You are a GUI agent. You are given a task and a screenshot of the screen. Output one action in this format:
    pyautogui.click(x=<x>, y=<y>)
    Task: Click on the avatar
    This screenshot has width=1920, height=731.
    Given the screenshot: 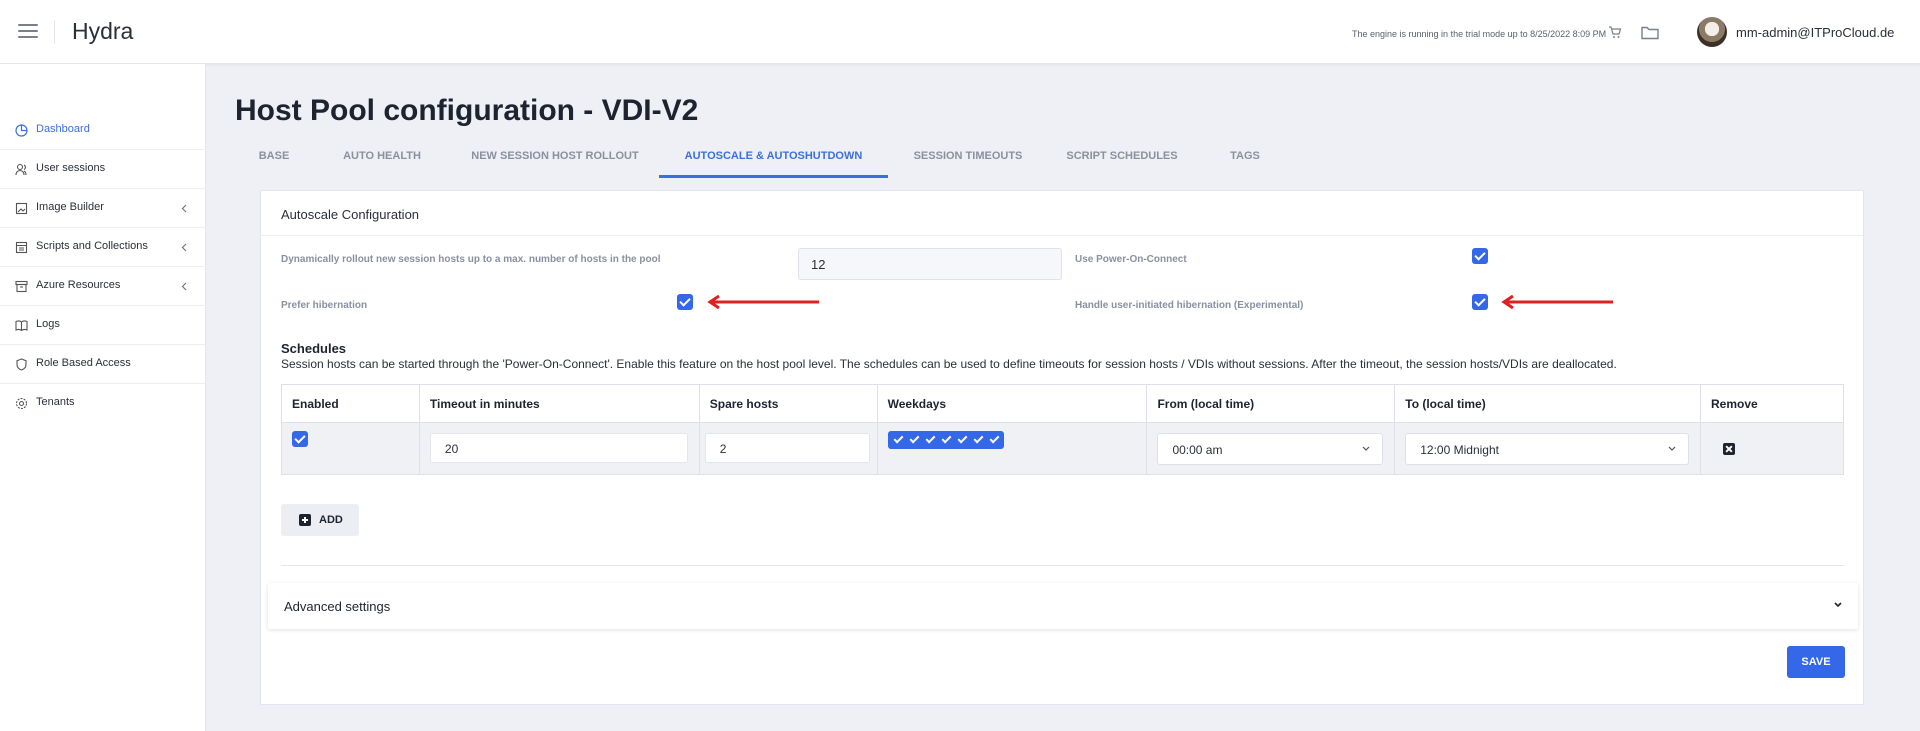 What is the action you would take?
    pyautogui.click(x=1712, y=32)
    